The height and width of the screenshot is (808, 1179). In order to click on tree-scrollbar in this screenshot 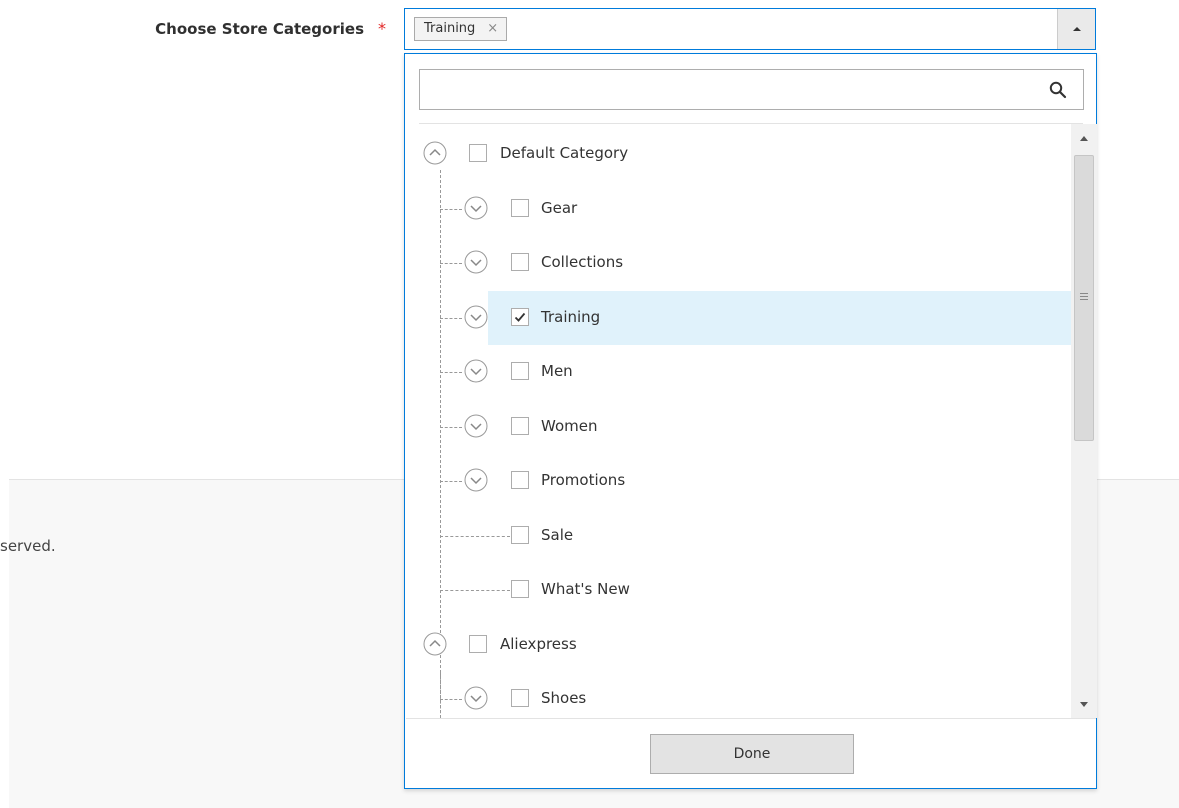, I will do `click(1084, 421)`.